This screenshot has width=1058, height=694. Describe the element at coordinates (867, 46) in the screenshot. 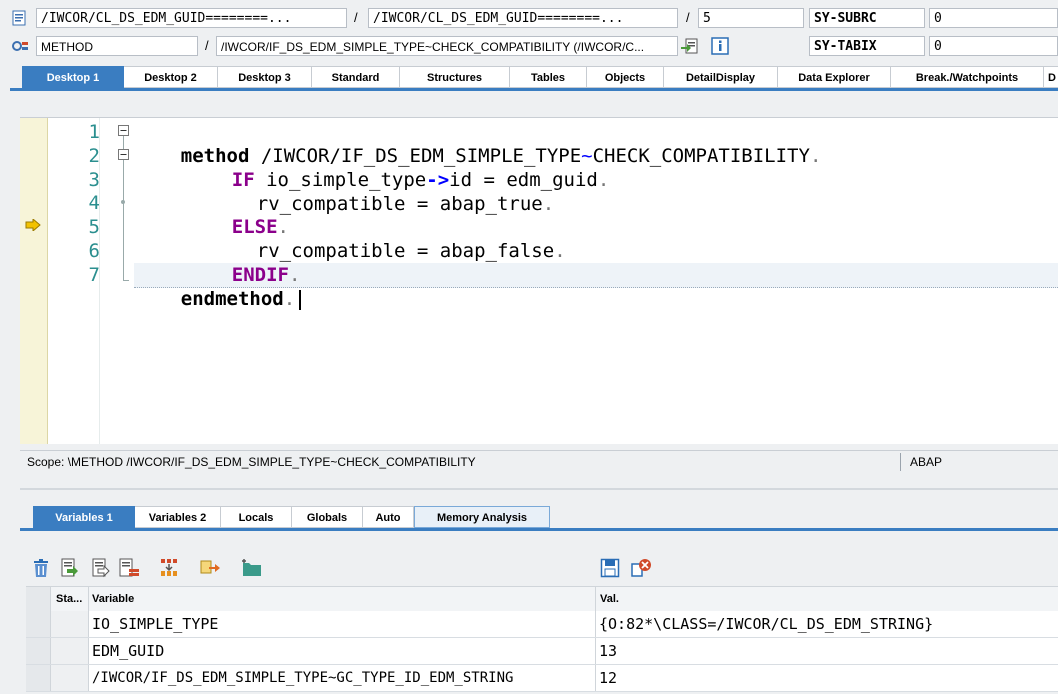

I see `sy-tabix-label: SY-TABIX` at that location.